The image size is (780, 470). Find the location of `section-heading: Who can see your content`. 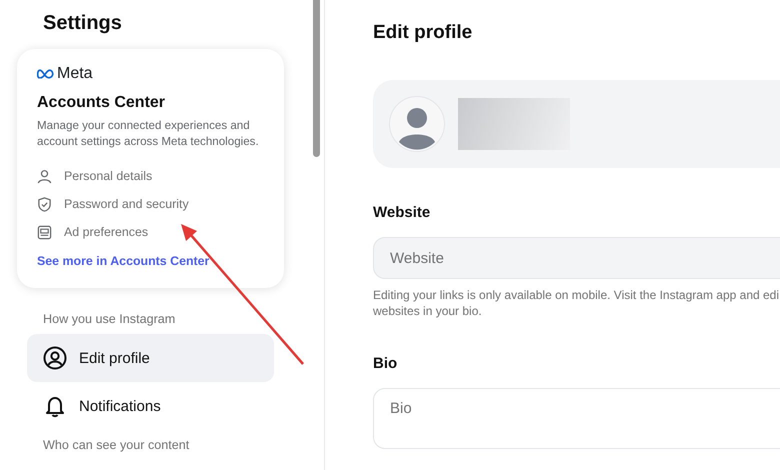

section-heading: Who can see your content is located at coordinates (116, 445).